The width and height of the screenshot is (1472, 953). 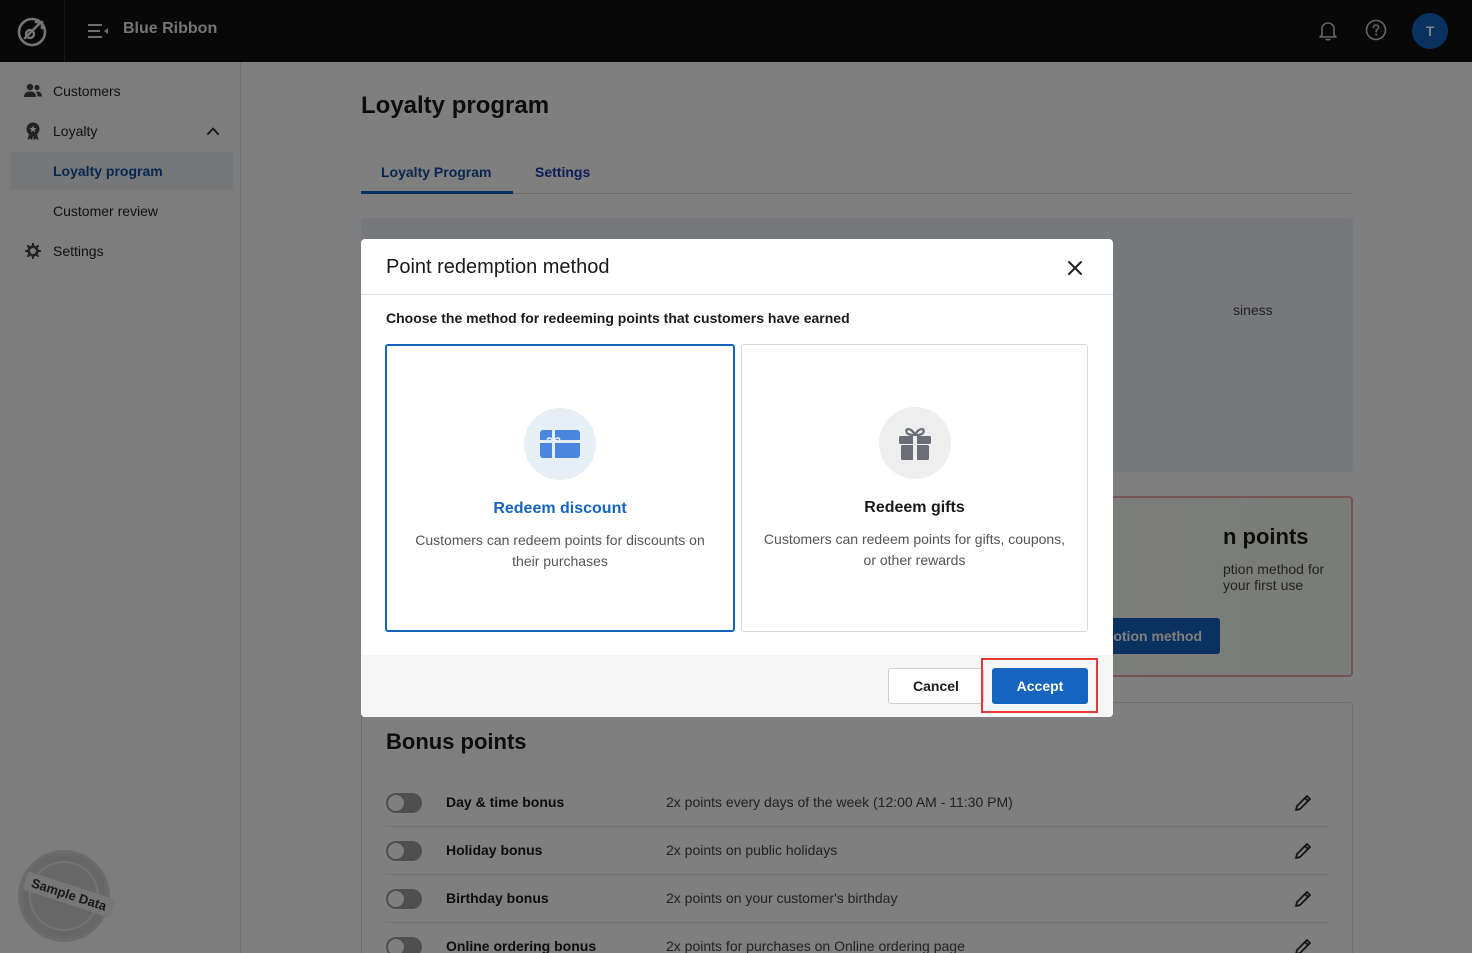 I want to click on close-icon, so click(x=1075, y=268).